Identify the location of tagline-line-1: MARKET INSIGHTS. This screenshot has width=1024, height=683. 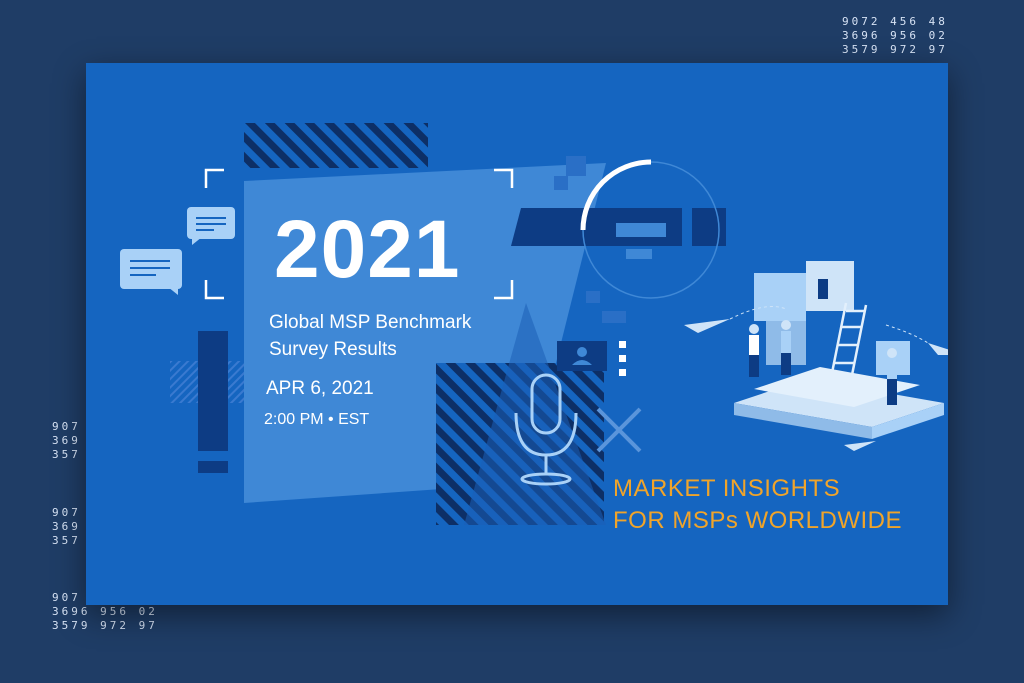
(727, 488).